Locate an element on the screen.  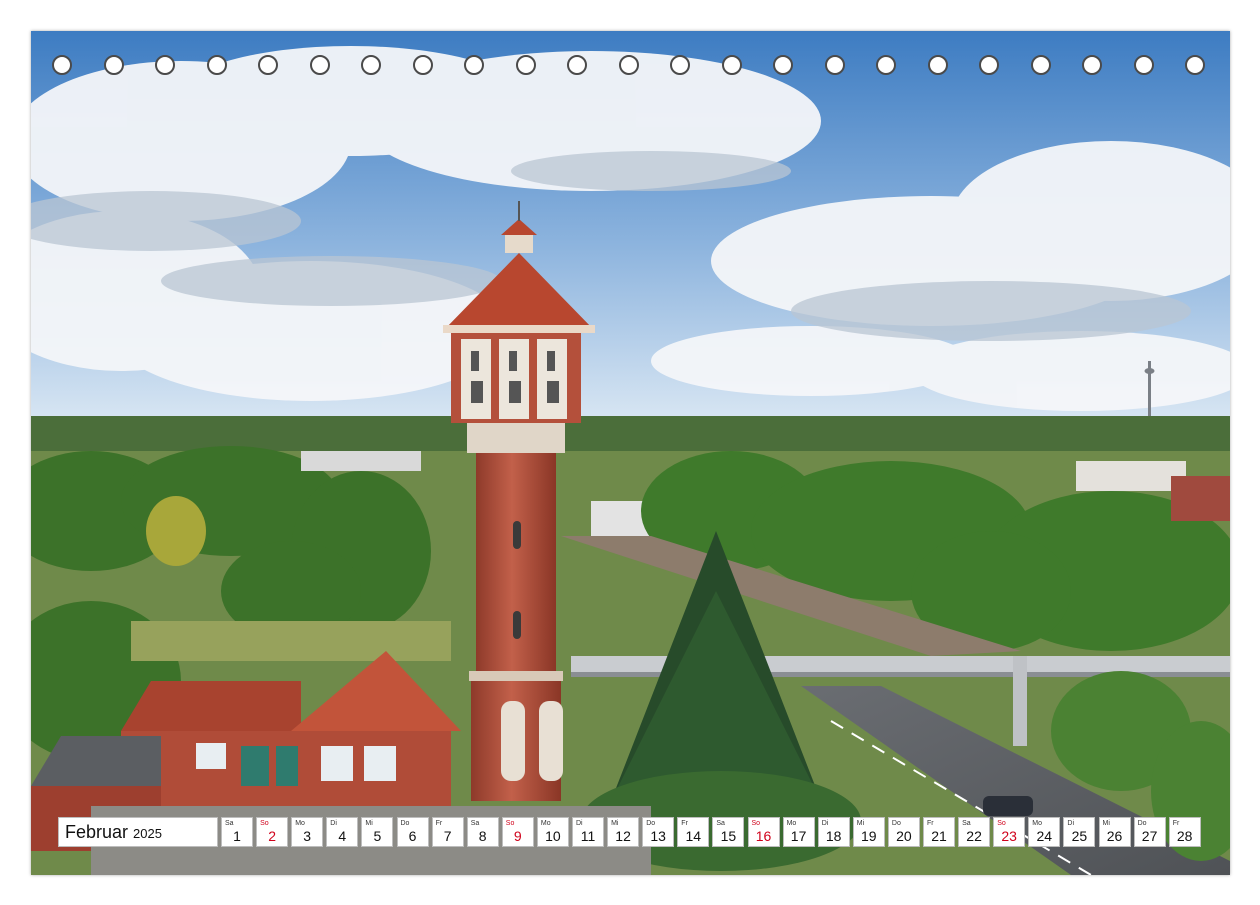
day-number: 23 is located at coordinates (1009, 836).